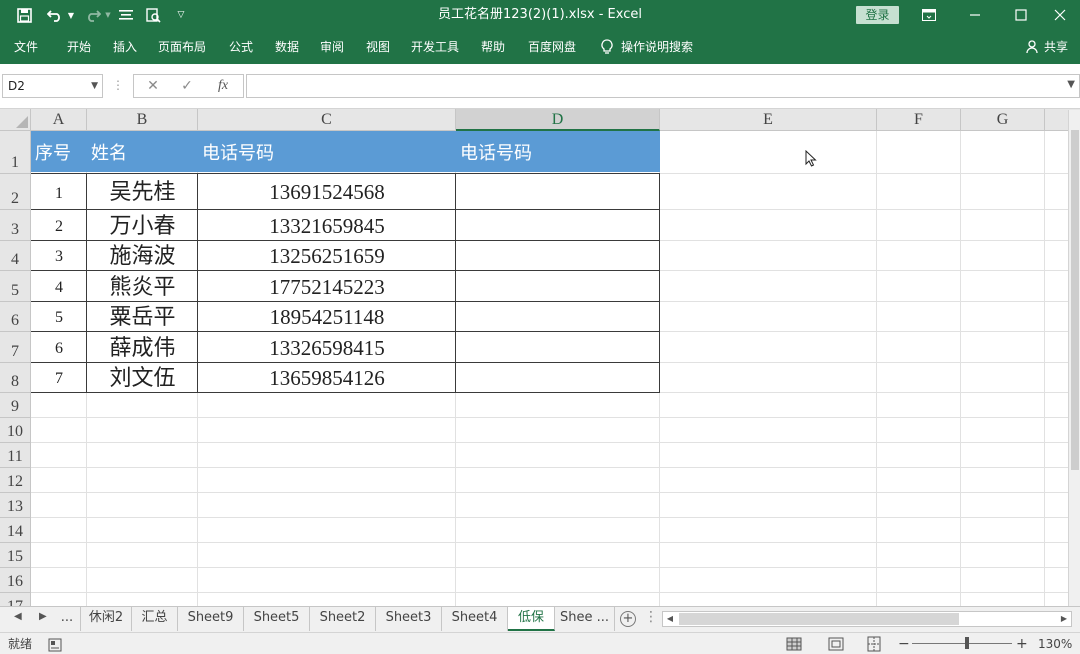  What do you see at coordinates (15, 256) in the screenshot?
I see `row-header-4: 4` at bounding box center [15, 256].